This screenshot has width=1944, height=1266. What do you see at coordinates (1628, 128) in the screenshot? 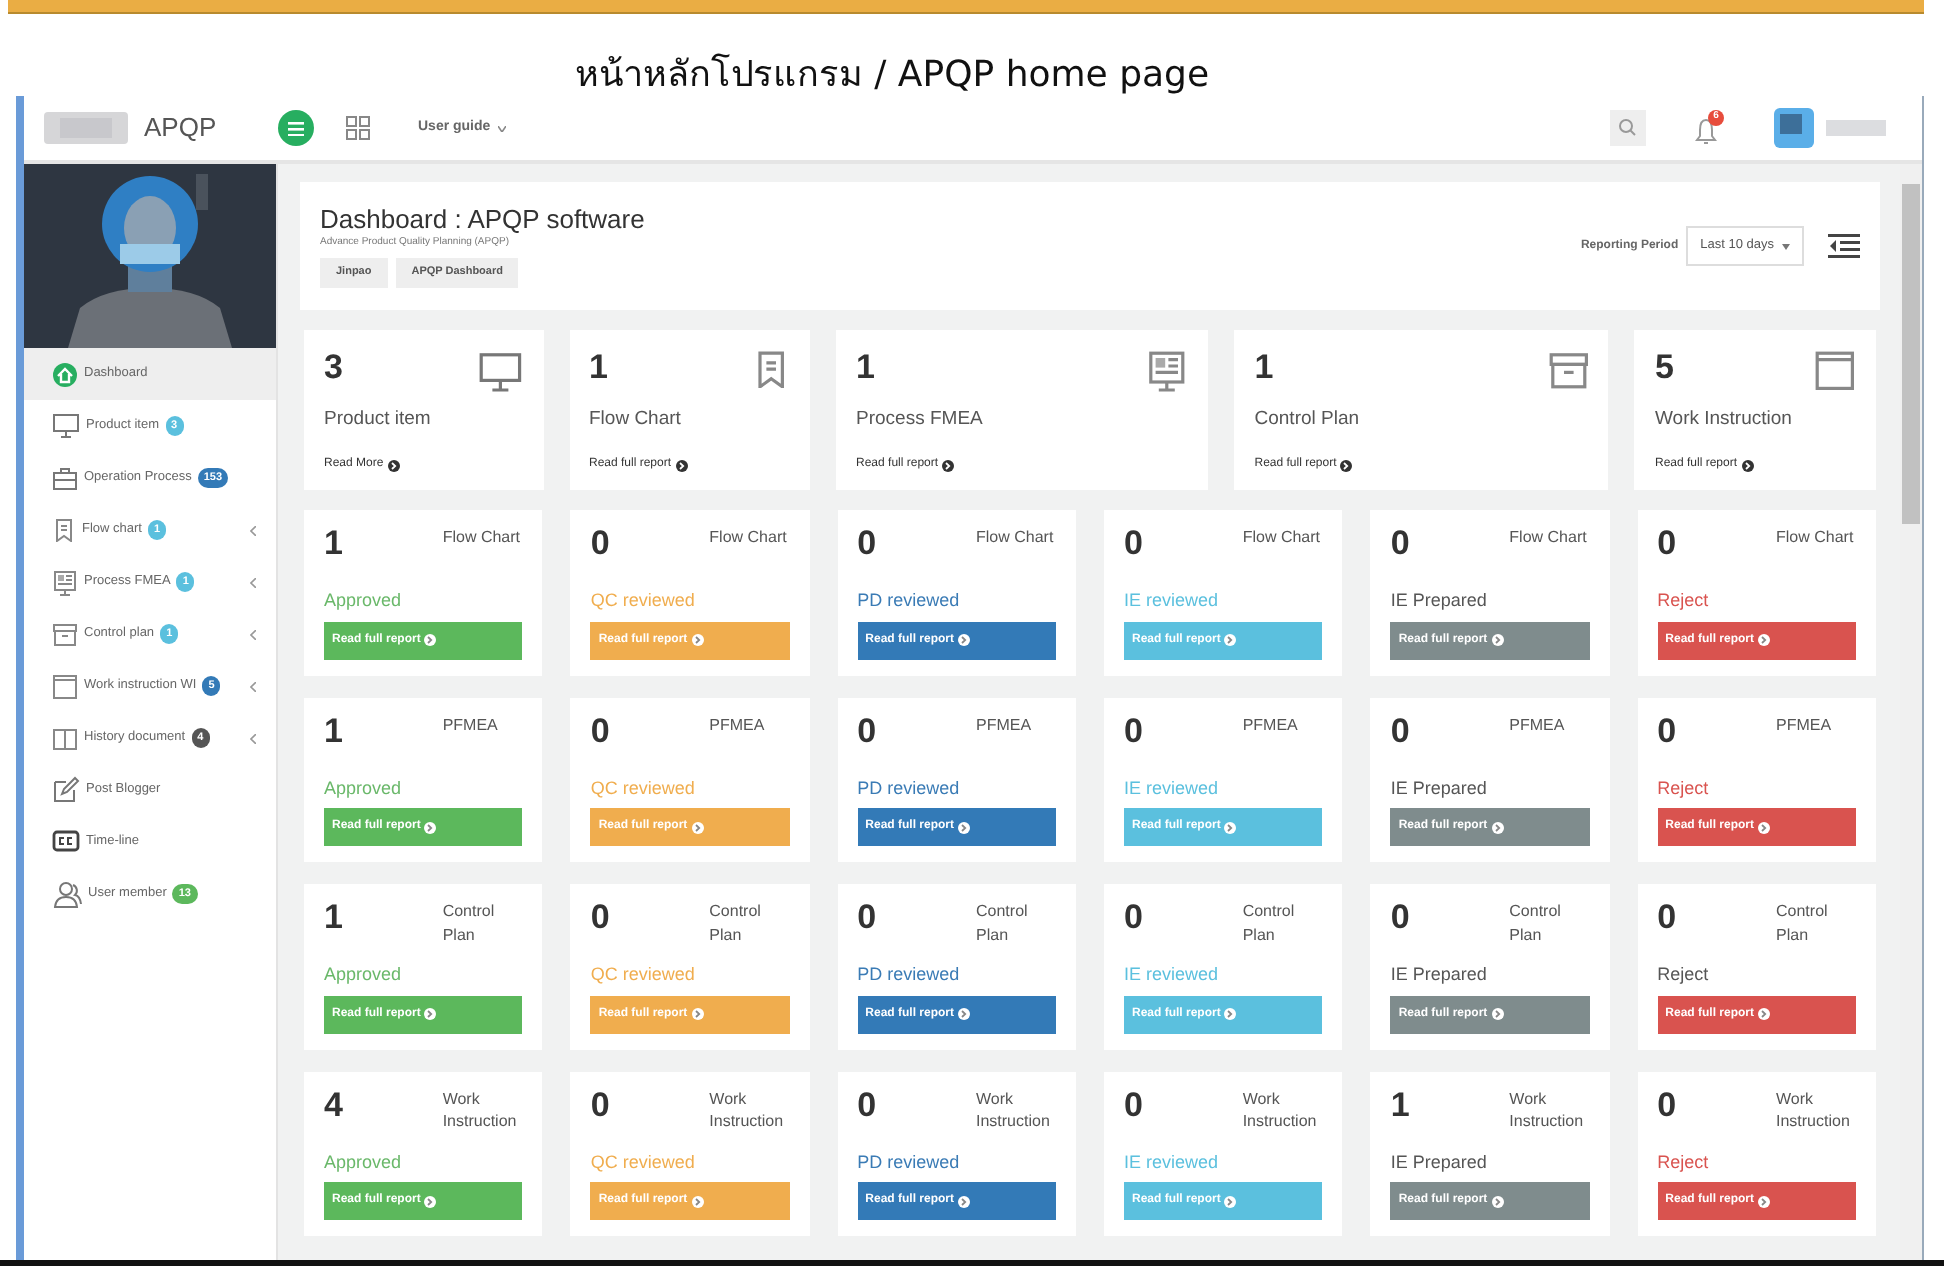
I see `search-icon` at bounding box center [1628, 128].